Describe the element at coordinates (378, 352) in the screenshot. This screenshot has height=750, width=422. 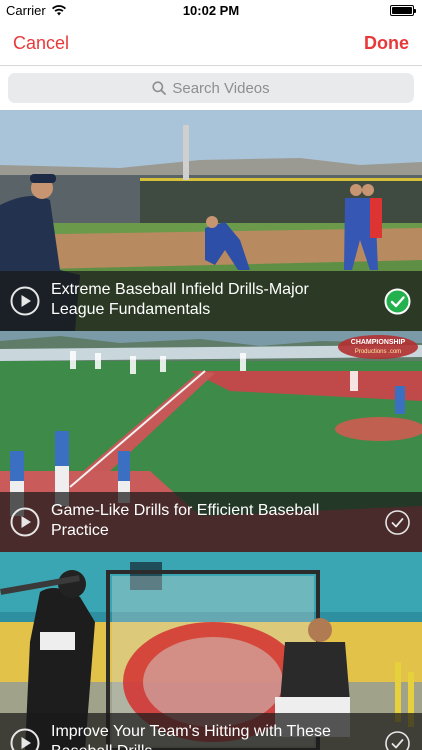
I see `svg-text: Productions .com` at that location.